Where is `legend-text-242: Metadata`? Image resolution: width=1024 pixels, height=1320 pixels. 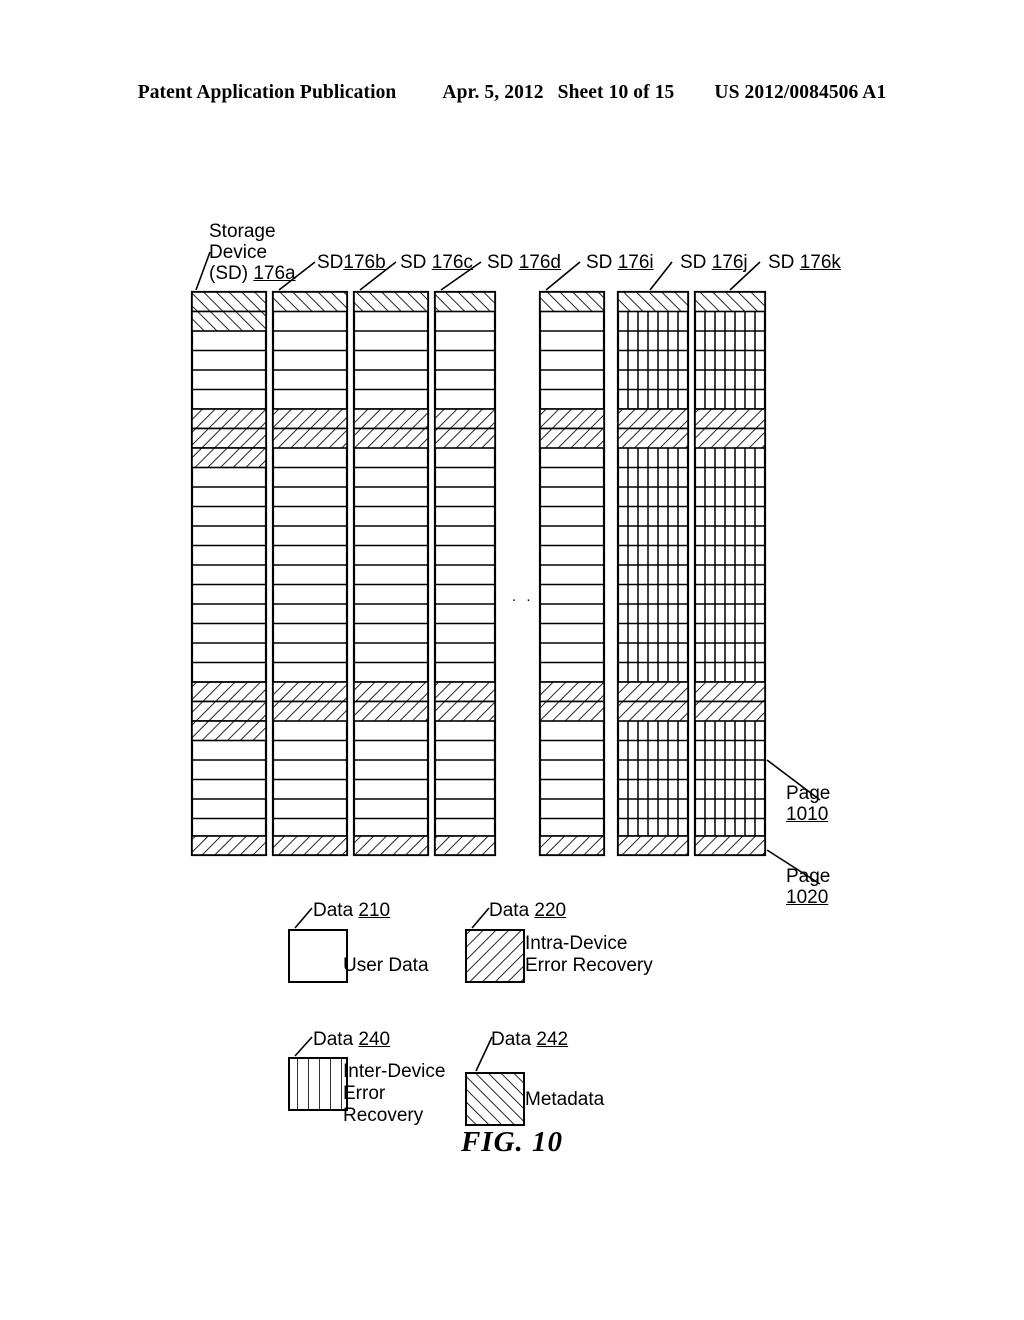
legend-text-242: Metadata is located at coordinates (565, 1099).